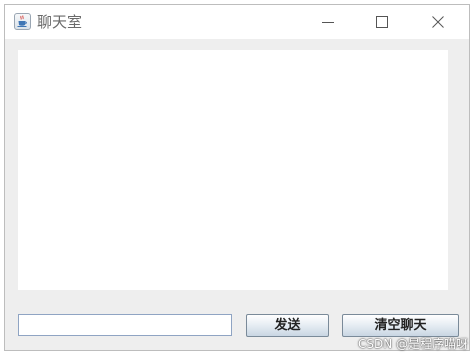  I want to click on maximize-icon, so click(382, 22).